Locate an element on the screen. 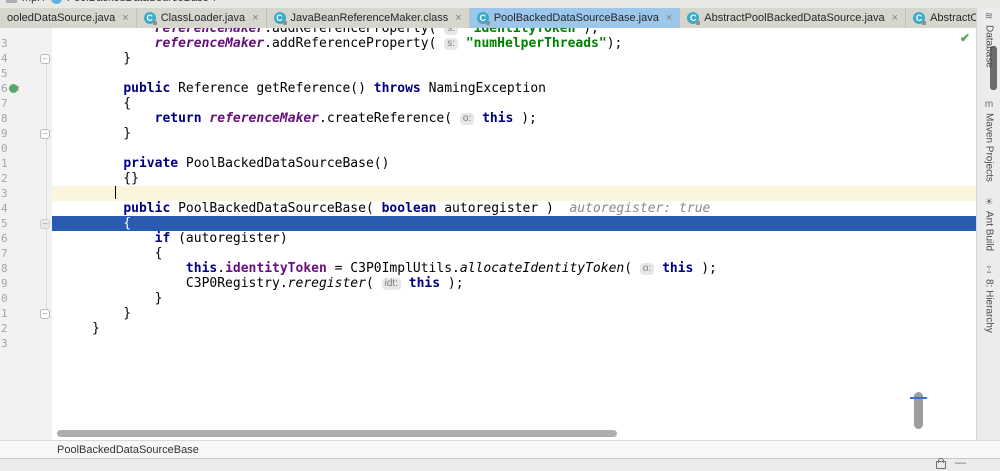 The image size is (1000, 471). line-number: 5 is located at coordinates (4, 223).